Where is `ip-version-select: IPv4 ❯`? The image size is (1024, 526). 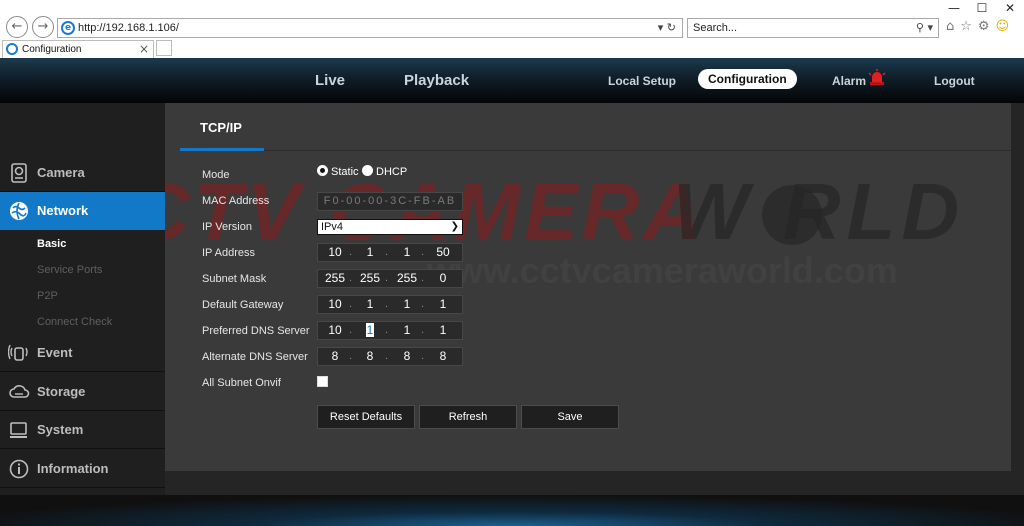
ip-version-select: IPv4 ❯ is located at coordinates (390, 227).